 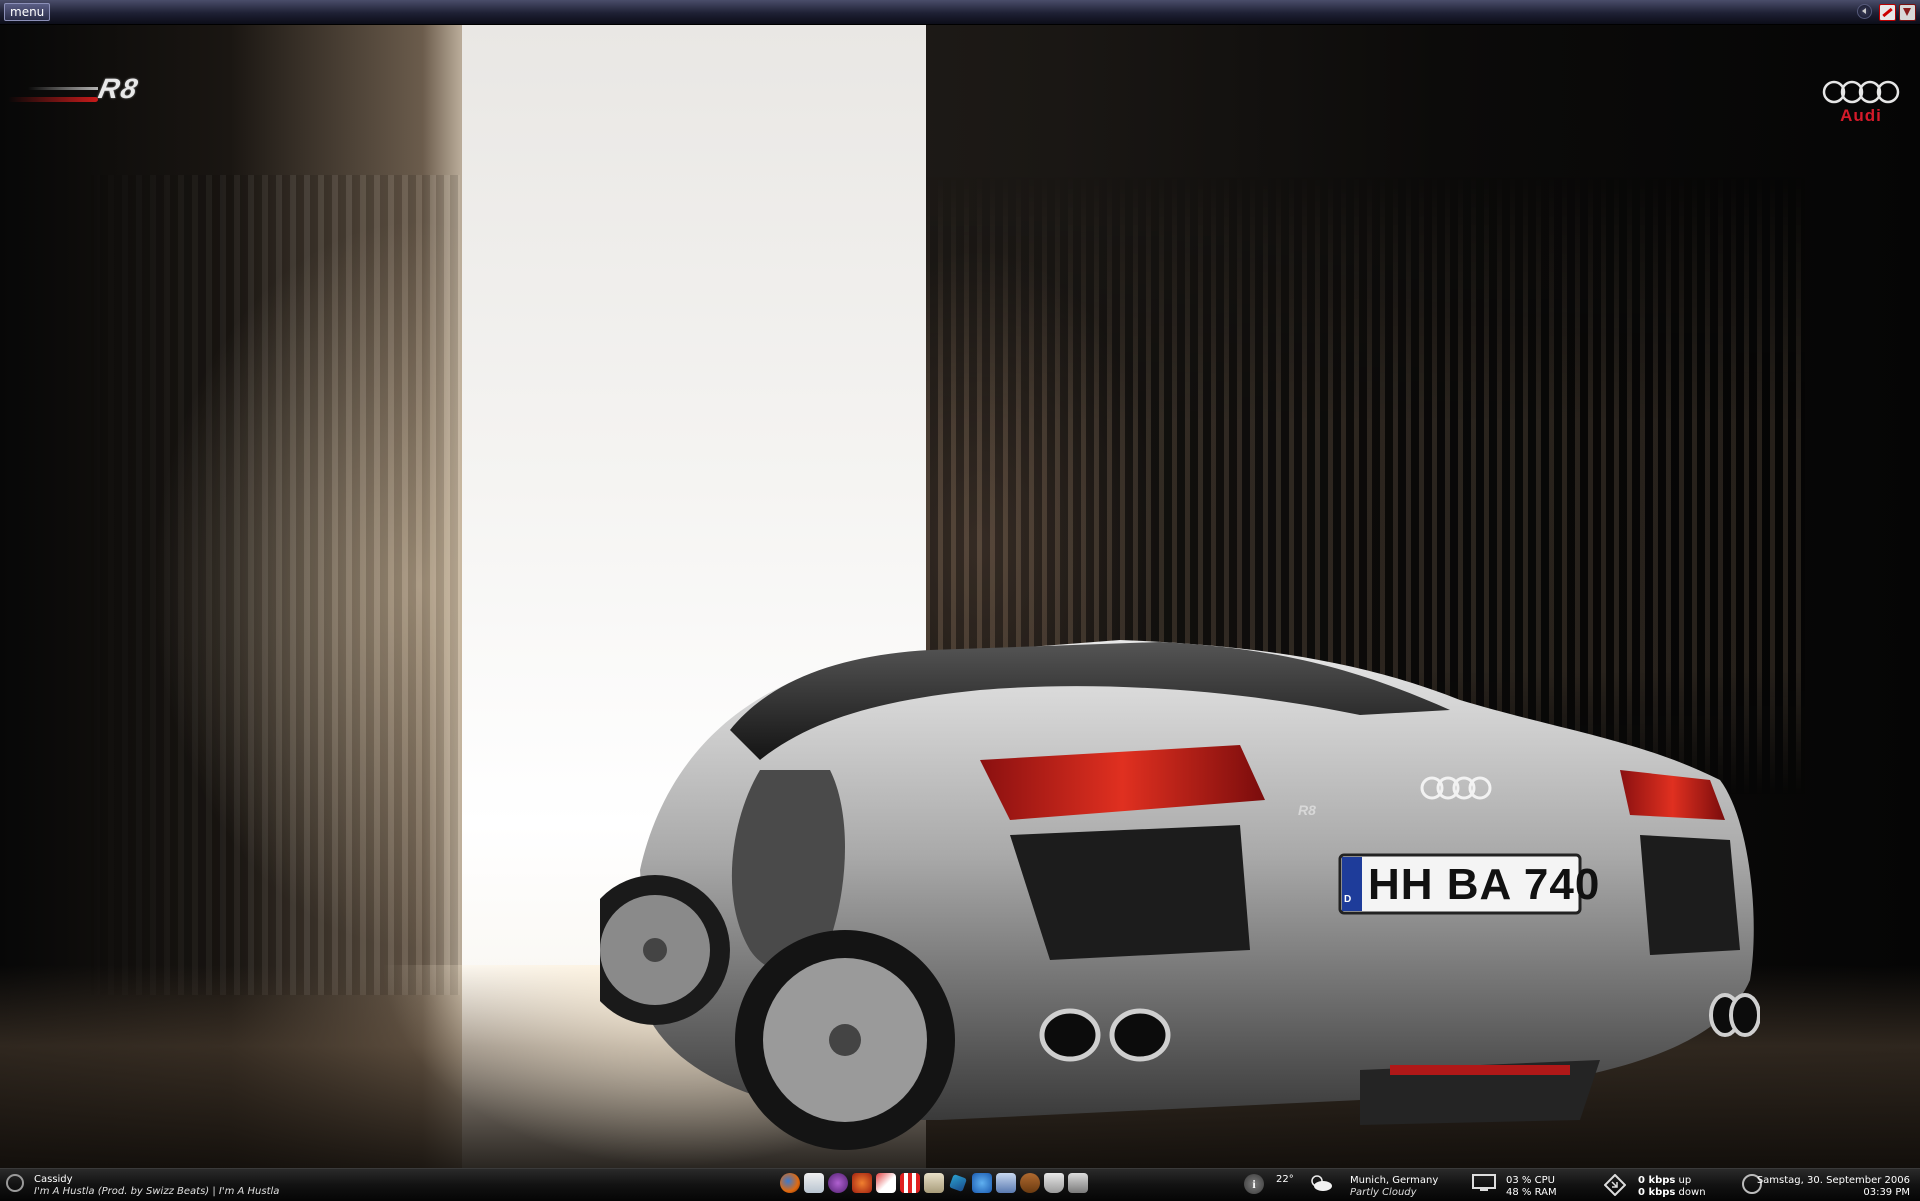 What do you see at coordinates (1657, 1192) in the screenshot?
I see `download-value: 0 kbps` at bounding box center [1657, 1192].